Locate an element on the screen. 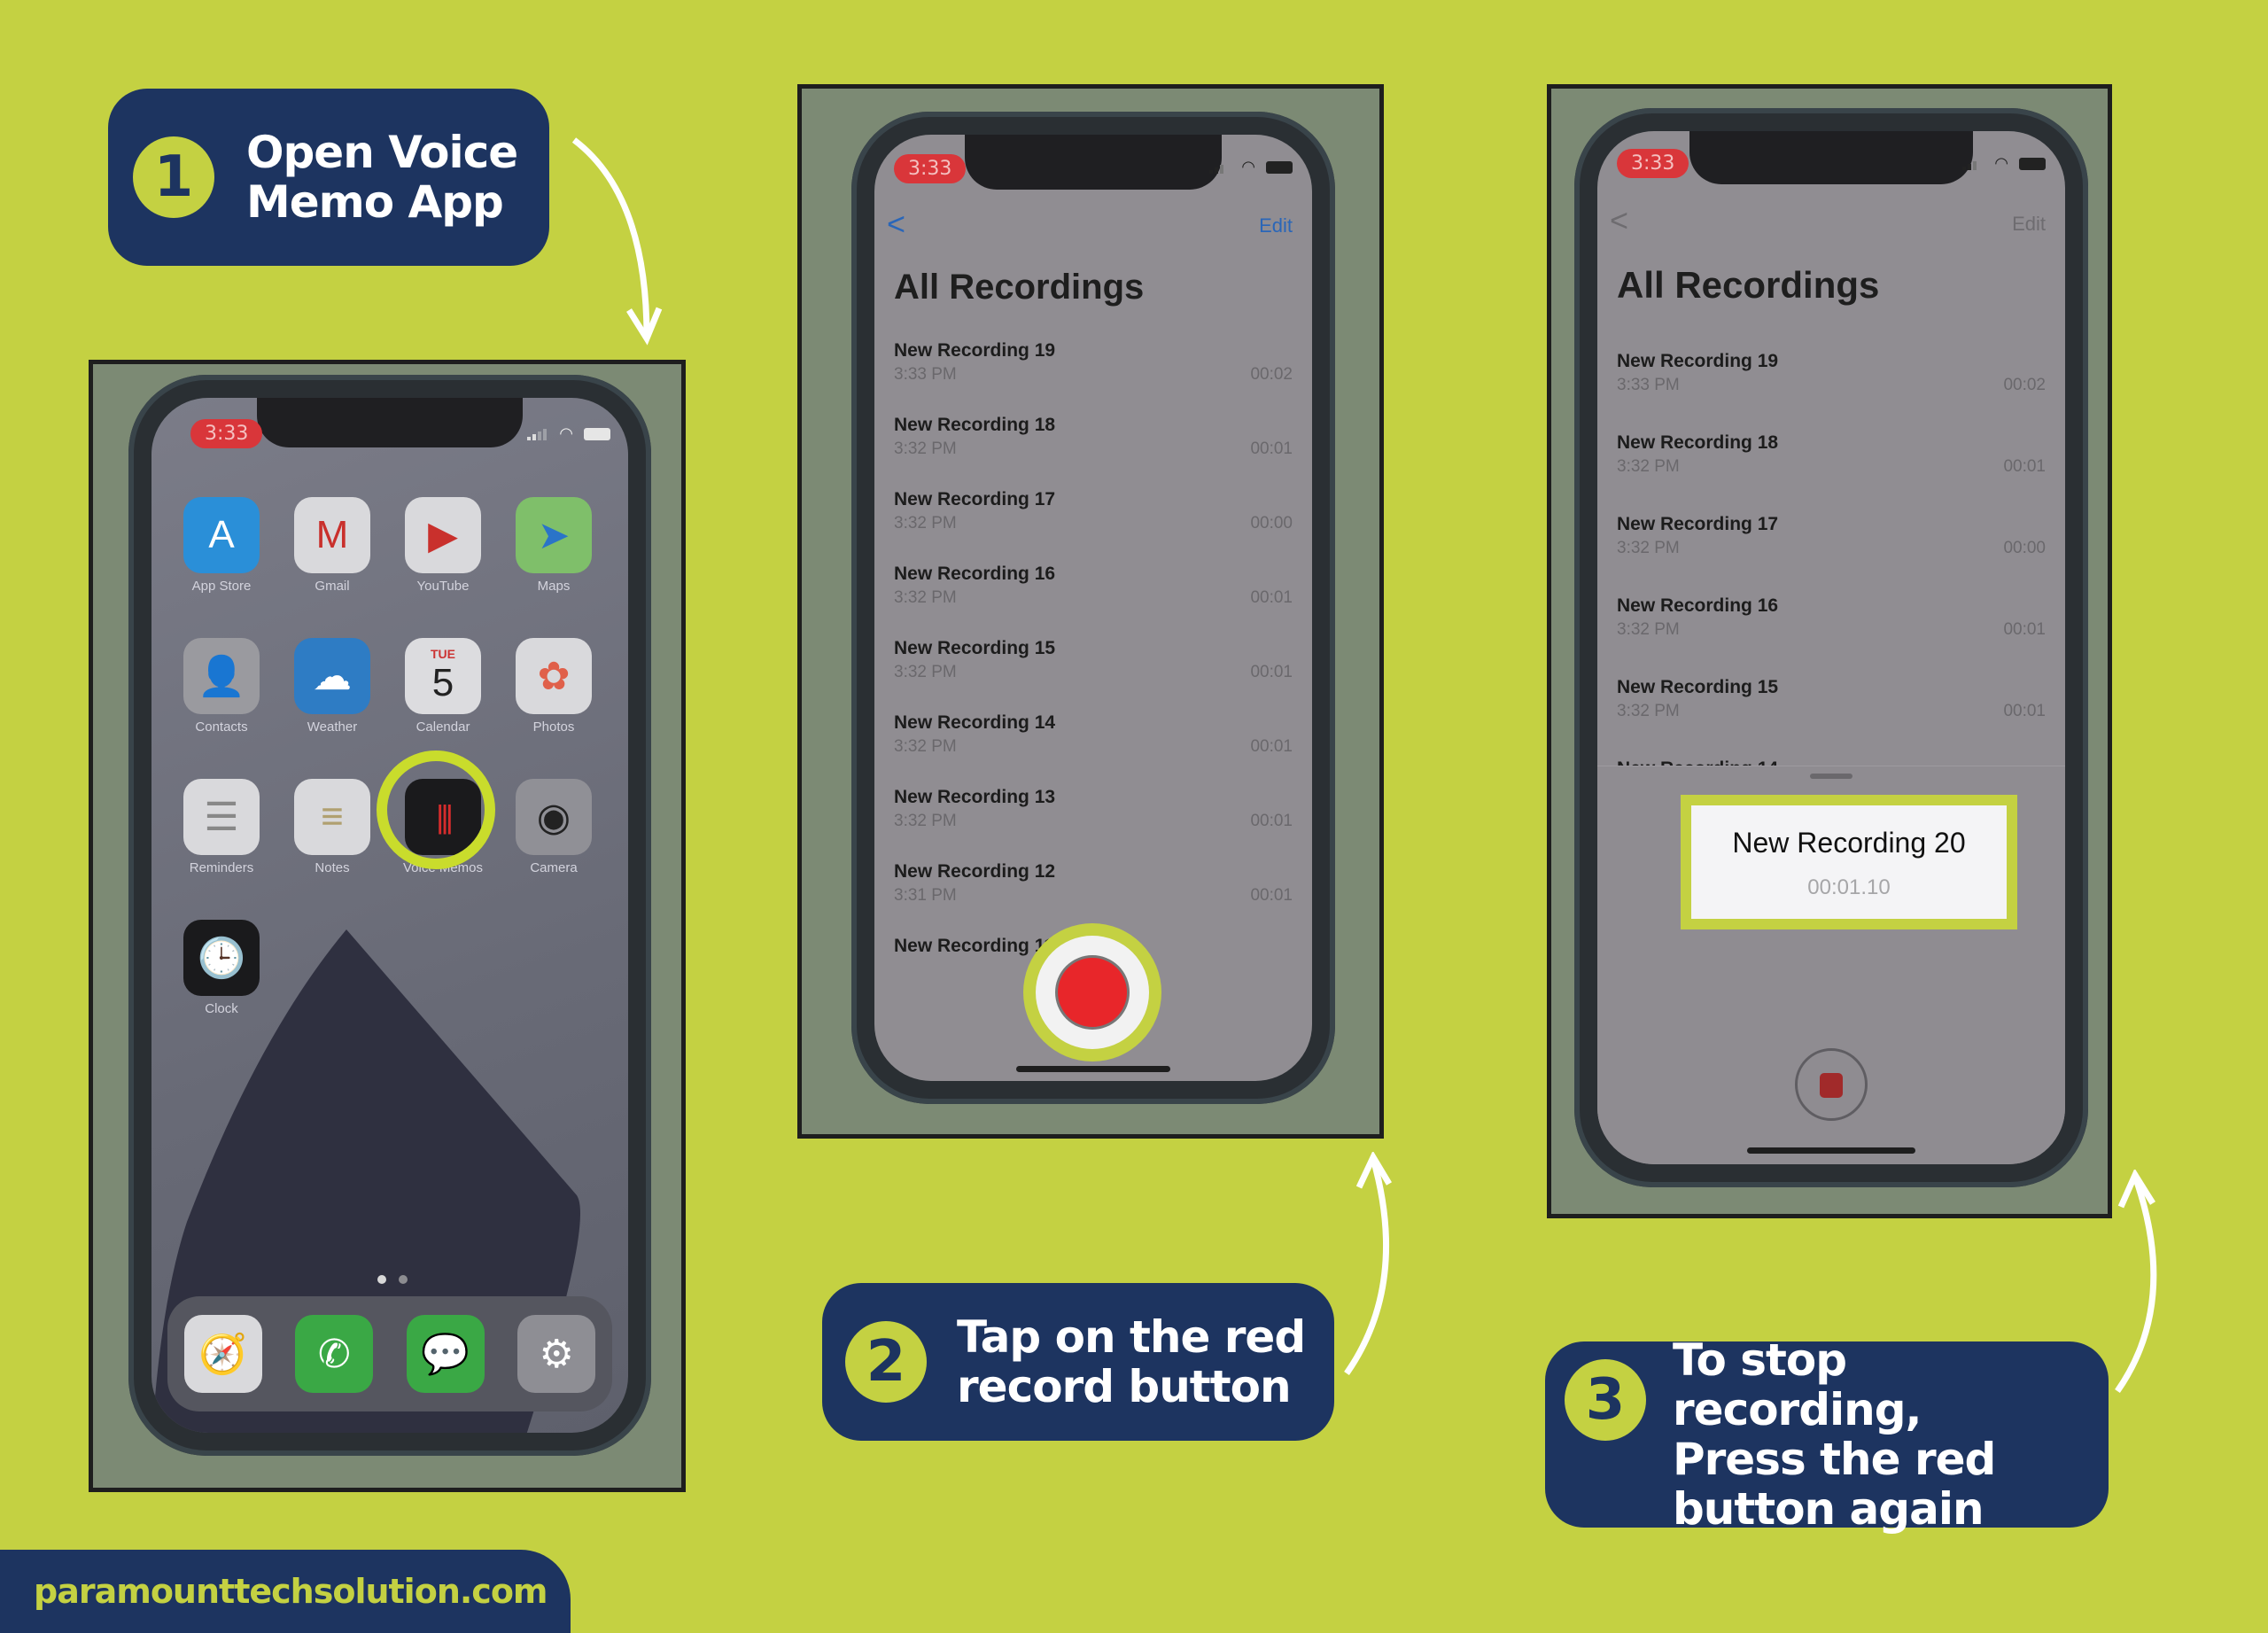  highlight-ring is located at coordinates (436, 809).